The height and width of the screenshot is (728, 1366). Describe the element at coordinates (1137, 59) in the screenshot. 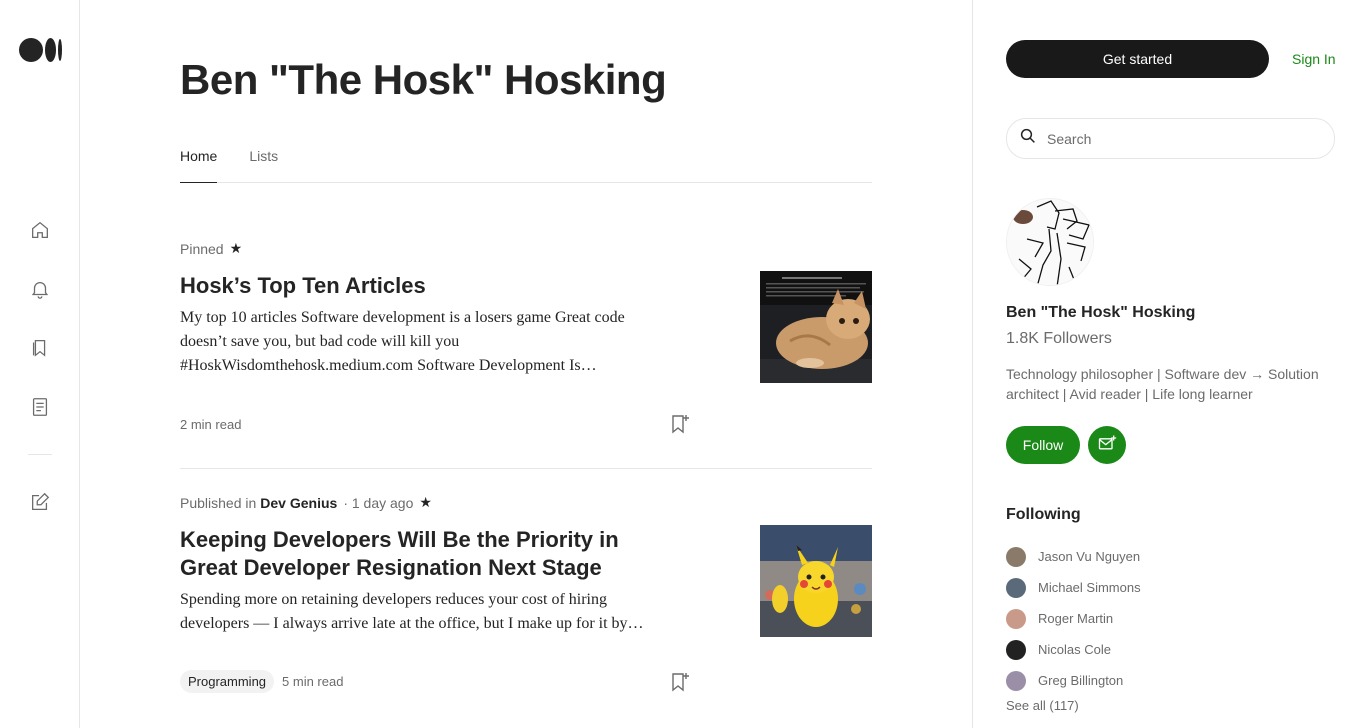

I see `get-started-button: Get started` at that location.